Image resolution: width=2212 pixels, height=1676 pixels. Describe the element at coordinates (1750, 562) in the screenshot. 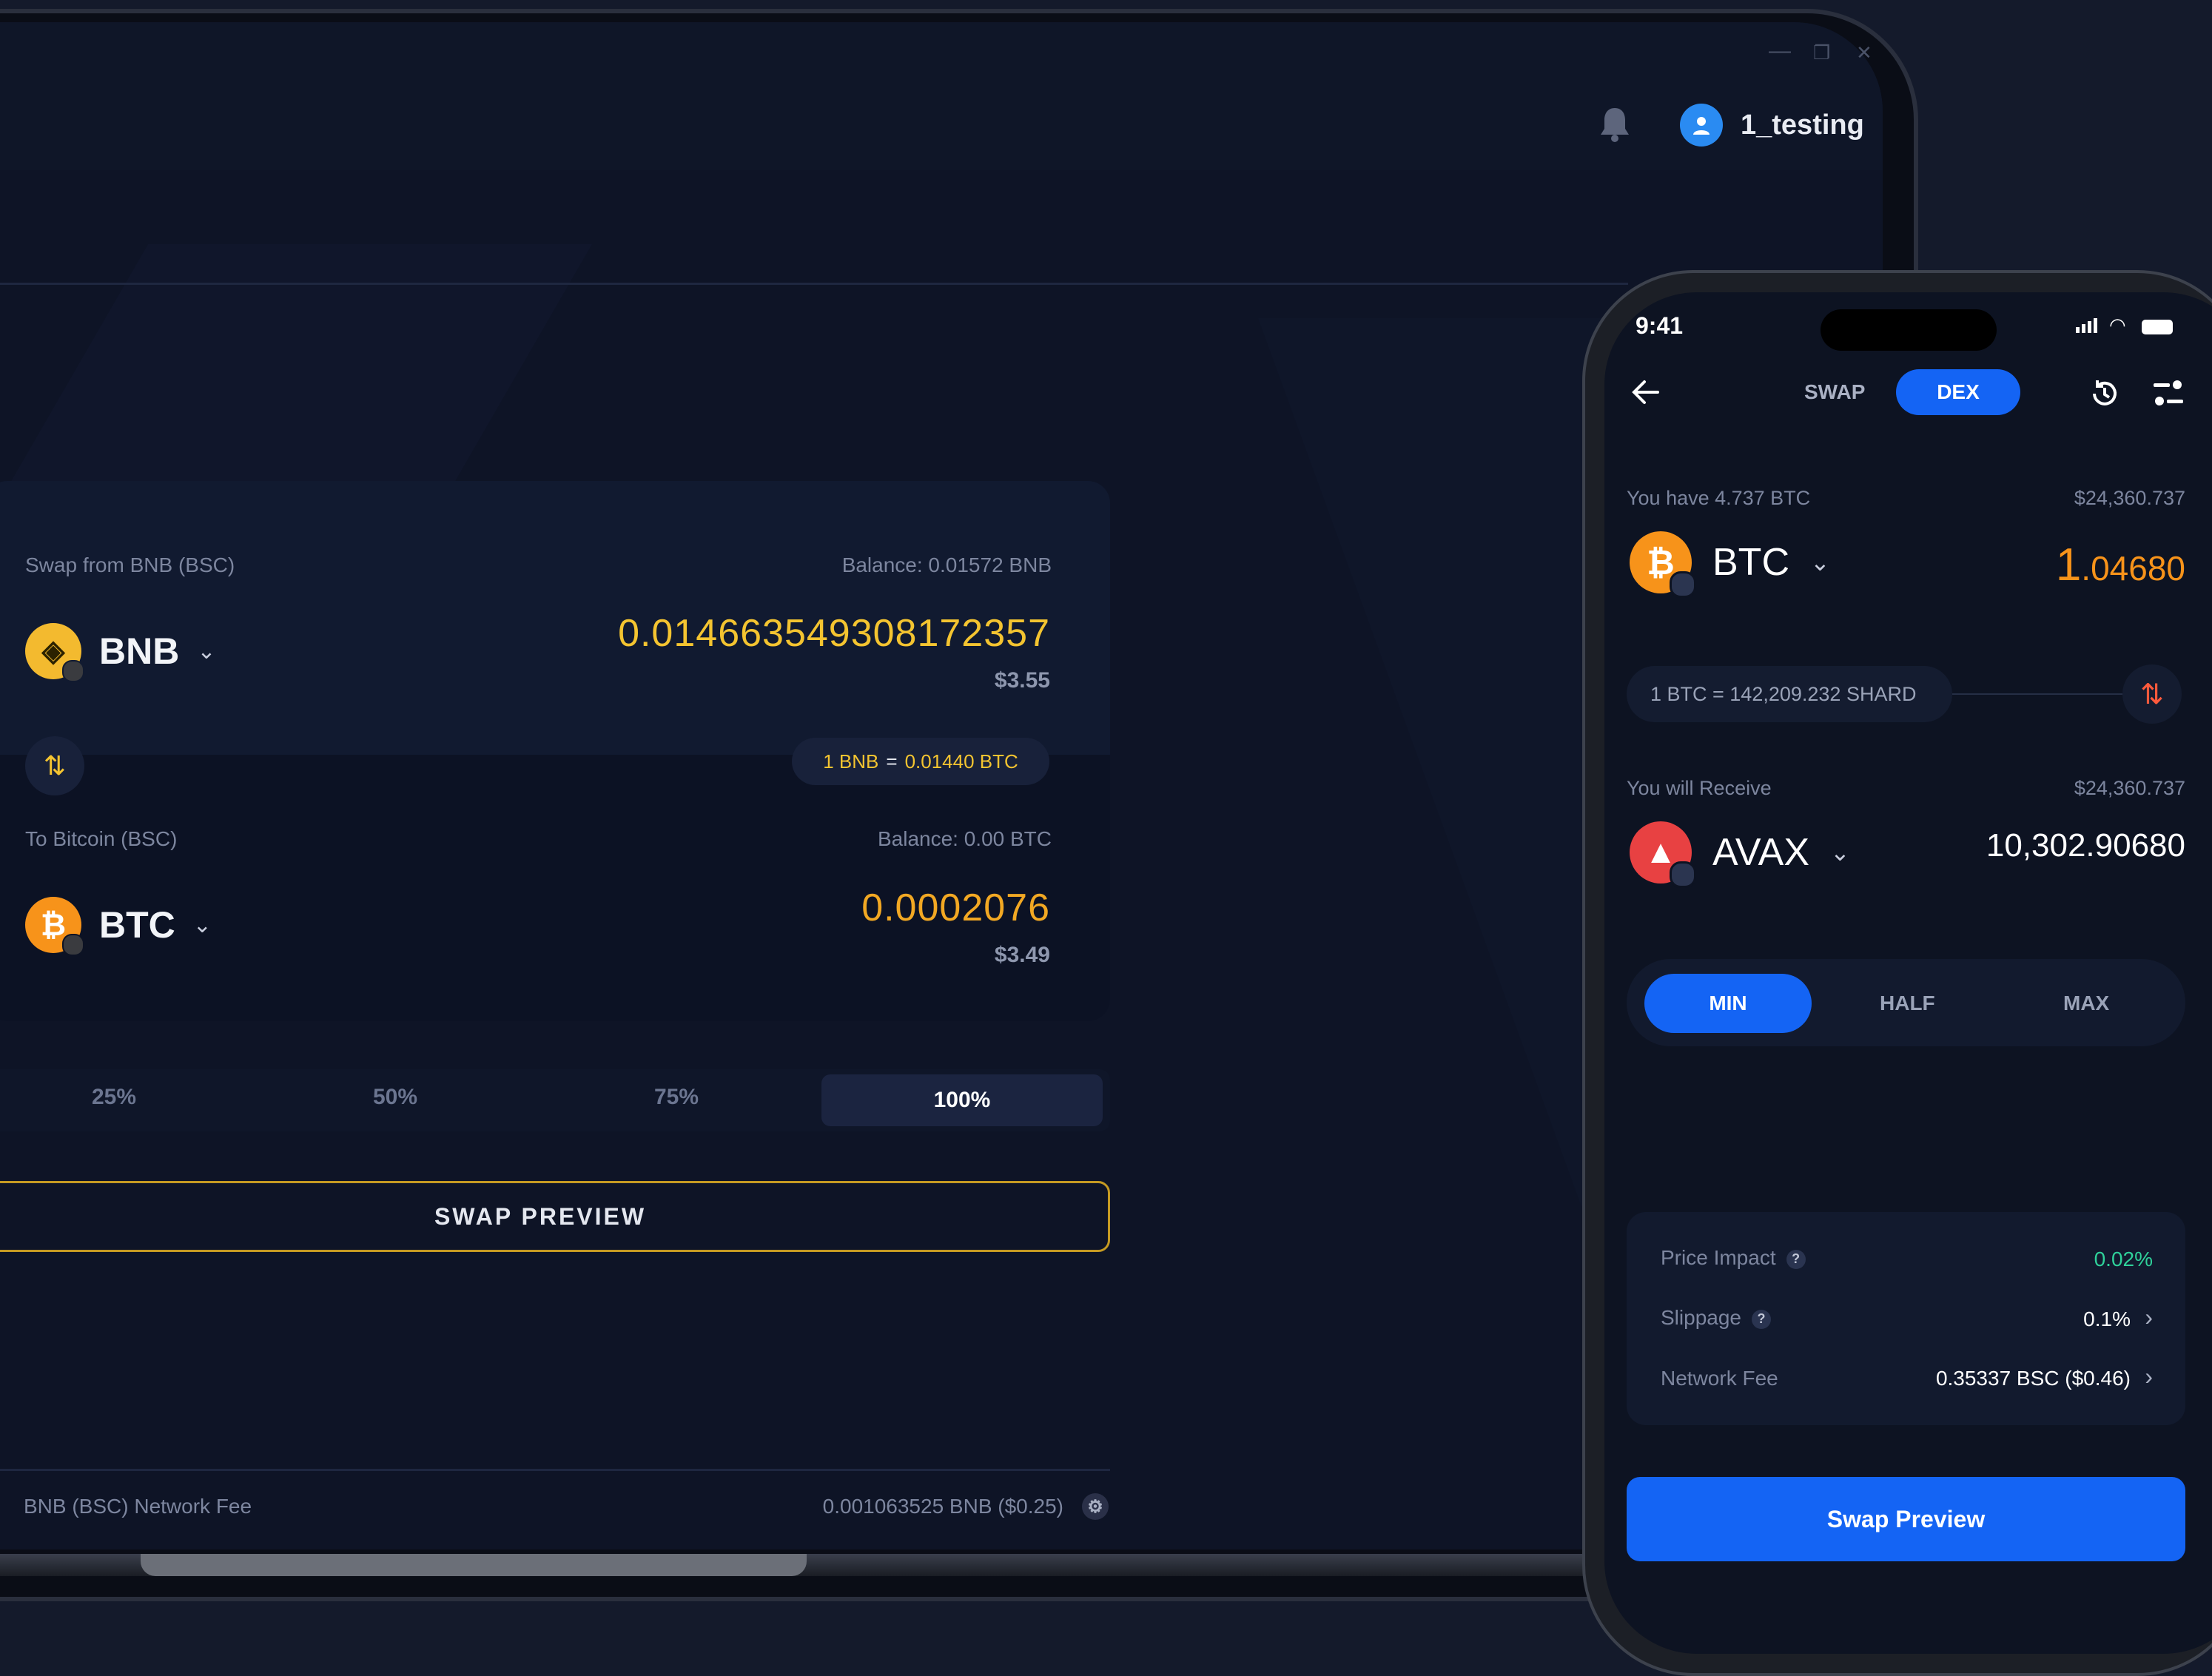

I see `from-token-name: BTC` at that location.